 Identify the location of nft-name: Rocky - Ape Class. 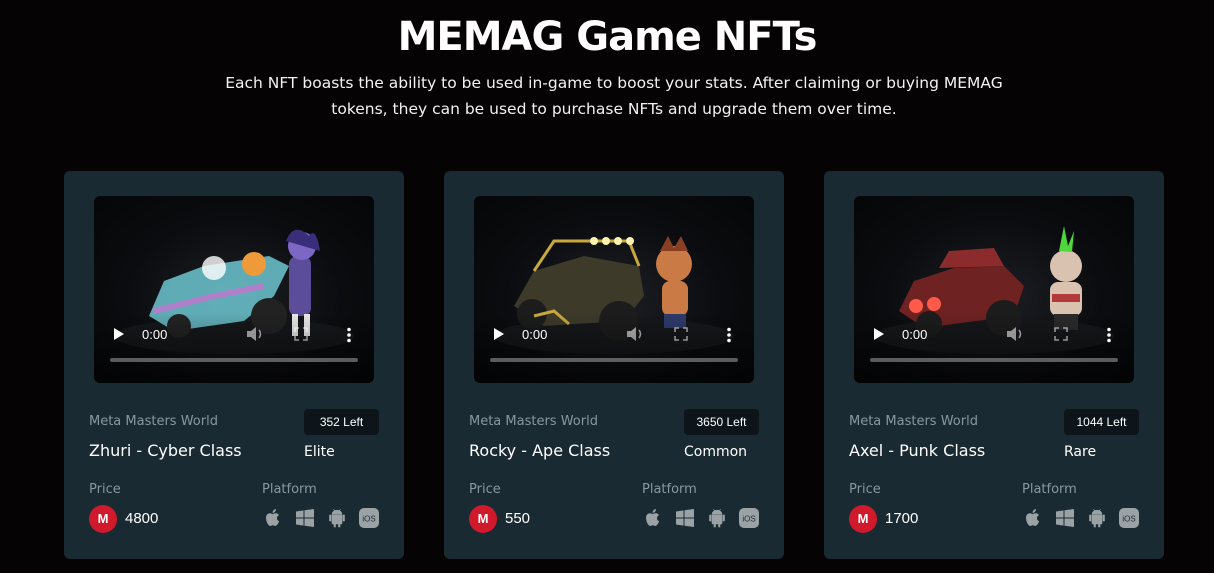
(540, 450).